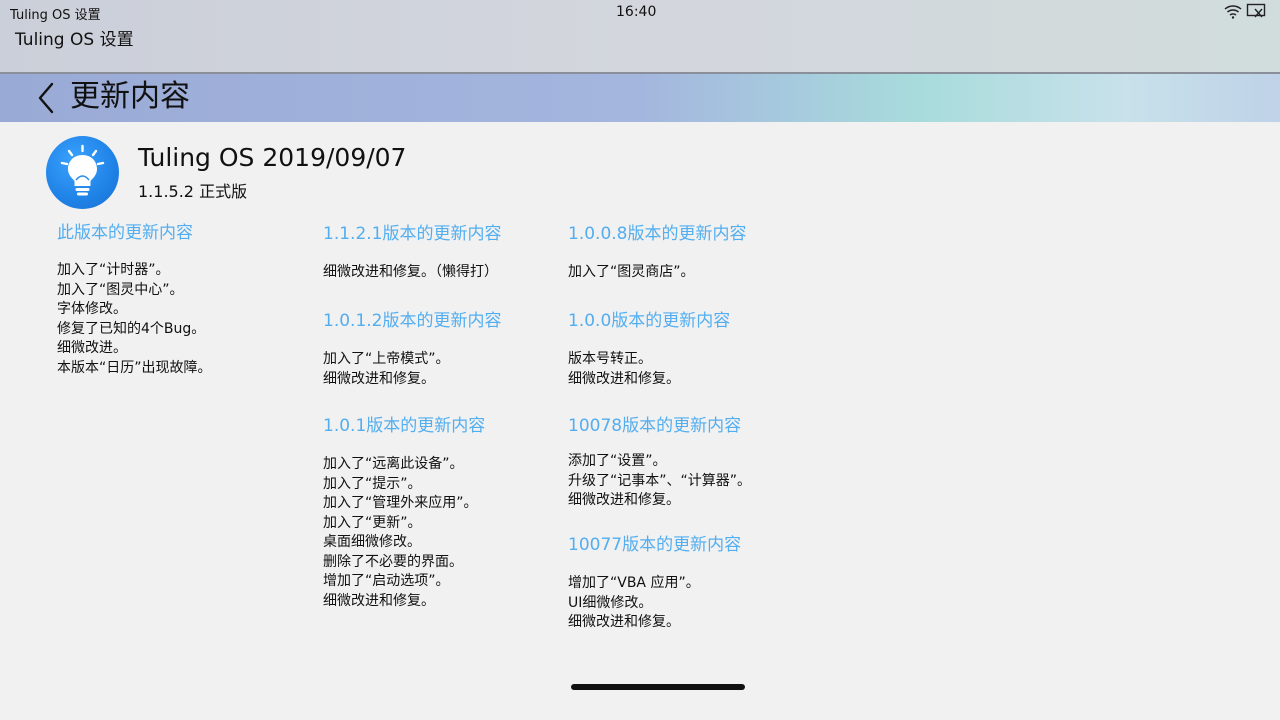  What do you see at coordinates (1257, 11) in the screenshot?
I see `cast-icon` at bounding box center [1257, 11].